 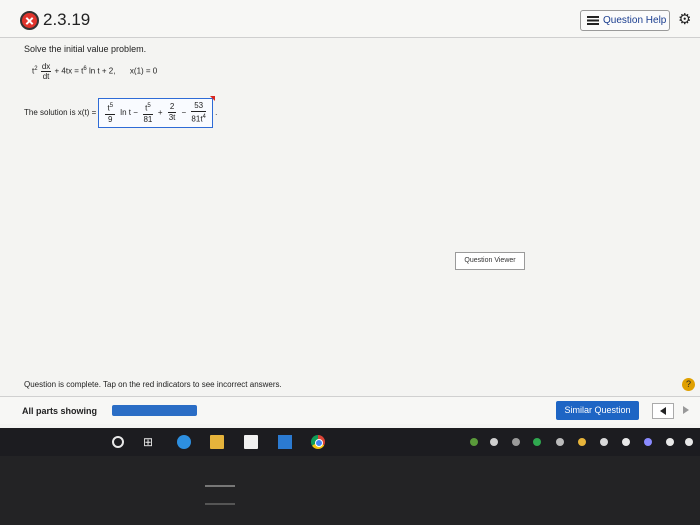 I want to click on answer-input-box: t5 9 ln t − t5 81 + 2 3t − 53 81t4, so click(x=157, y=112).